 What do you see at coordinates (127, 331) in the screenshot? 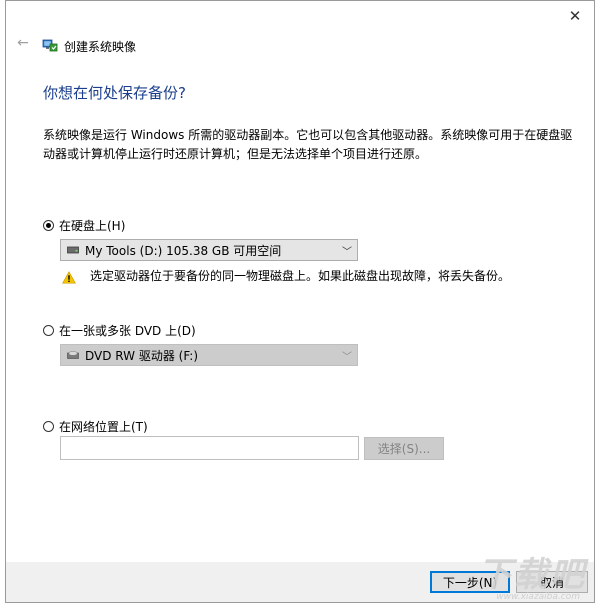
I see `radio-dvd-label: 在一张或多张 DVD 上(D)` at bounding box center [127, 331].